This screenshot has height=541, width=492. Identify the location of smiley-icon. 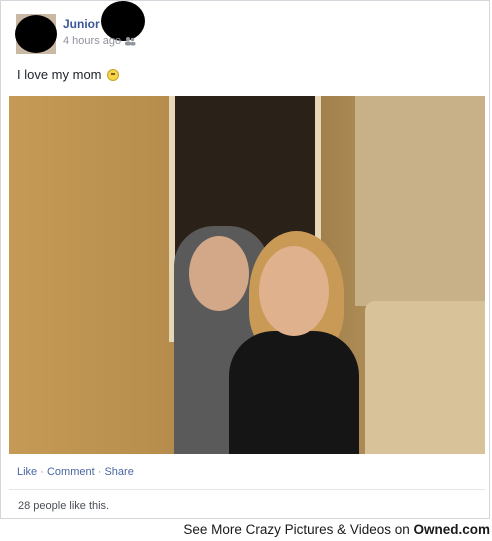
(112, 74).